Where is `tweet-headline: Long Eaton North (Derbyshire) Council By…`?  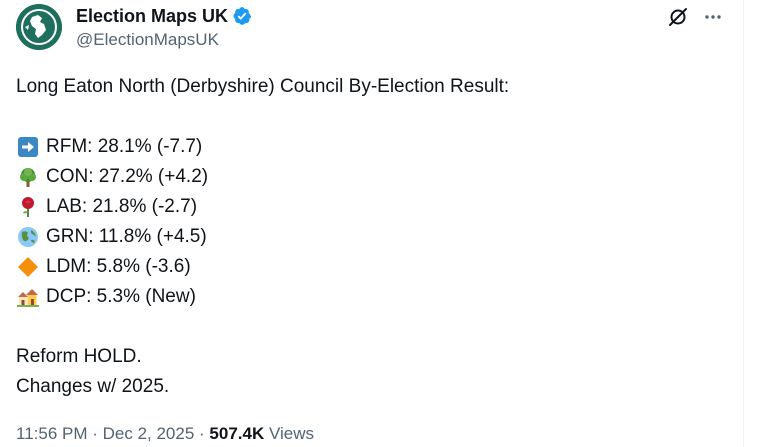 tweet-headline: Long Eaton North (Derbyshire) Council By… is located at coordinates (263, 86).